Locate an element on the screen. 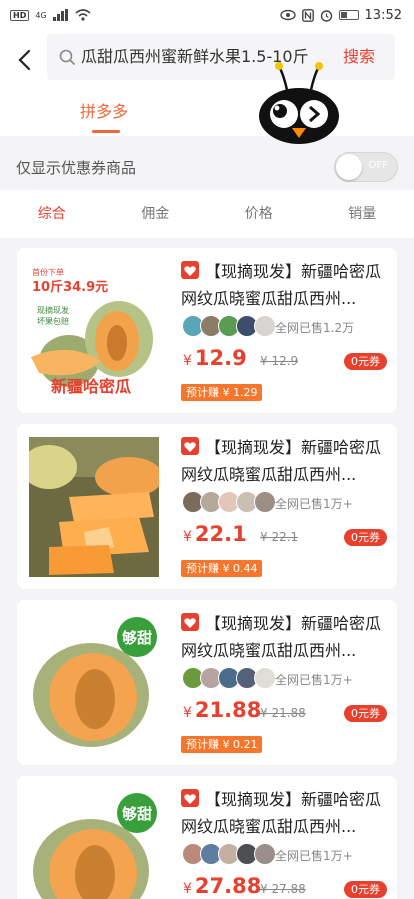 The height and width of the screenshot is (899, 414). coupon-filter-row: 仅显示优惠券商品 OFF is located at coordinates (207, 167).